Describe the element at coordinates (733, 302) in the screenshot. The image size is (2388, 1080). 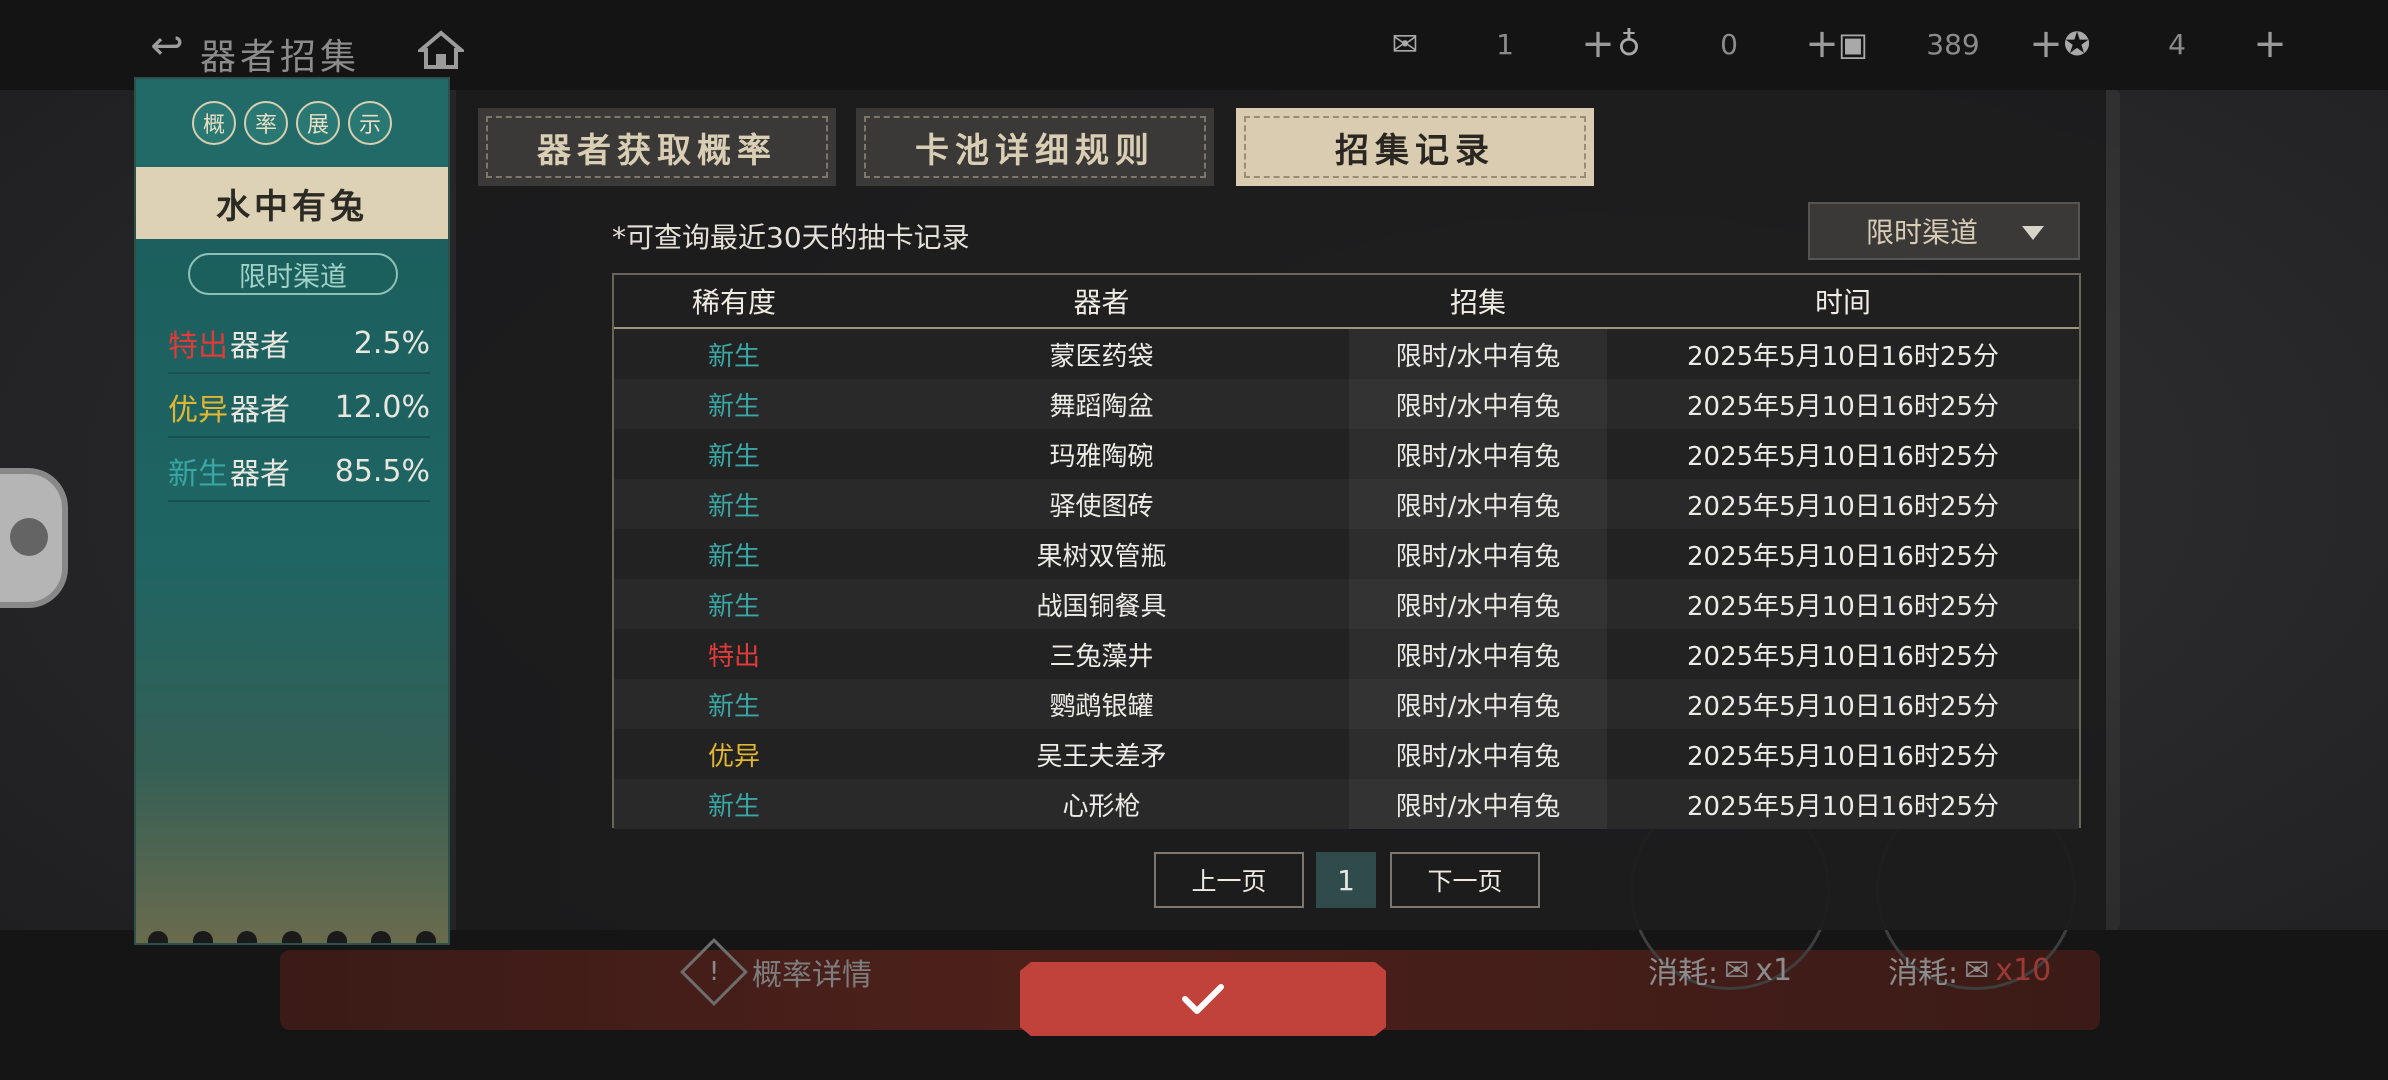
I see `column-header: 稀有度` at that location.